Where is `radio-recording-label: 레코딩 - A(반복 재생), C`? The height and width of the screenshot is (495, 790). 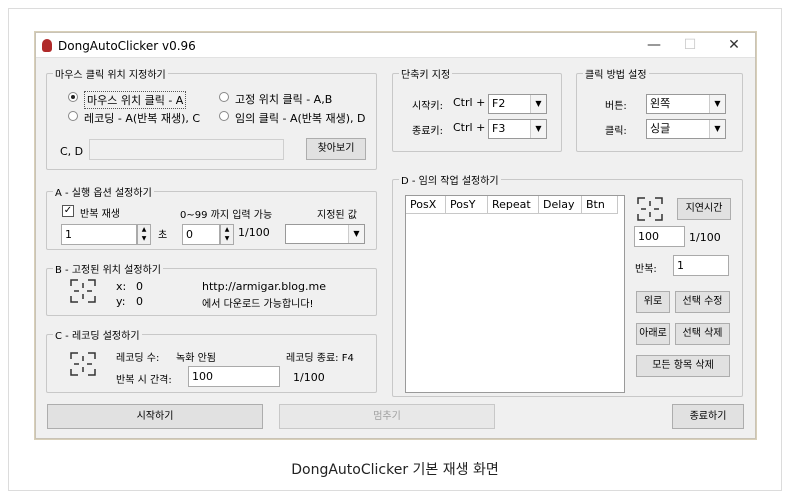
radio-recording-label: 레코딩 - A(반복 재생), C is located at coordinates (142, 118).